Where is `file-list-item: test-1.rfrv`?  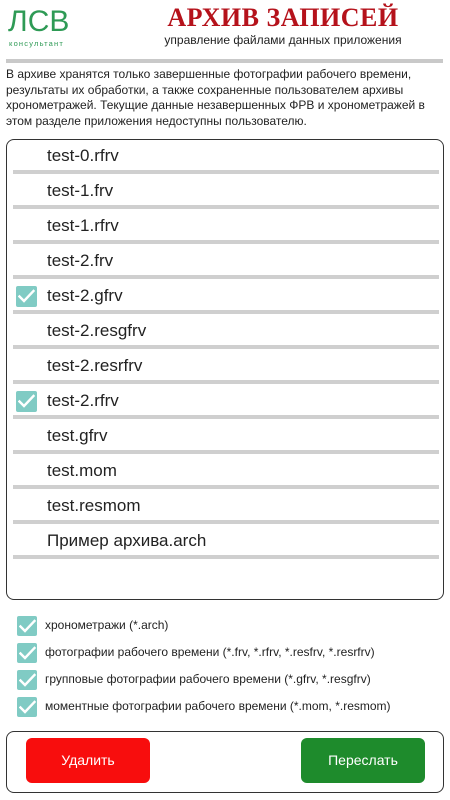 file-list-item: test-1.rfrv is located at coordinates (225, 227).